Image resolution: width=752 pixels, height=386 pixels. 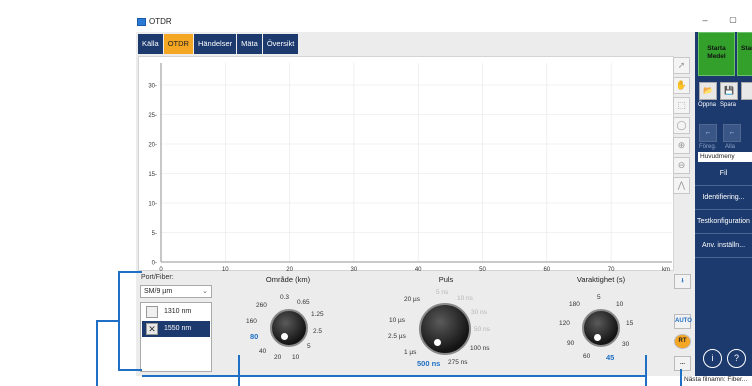 I want to click on range-tick: 160, so click(x=251, y=321).